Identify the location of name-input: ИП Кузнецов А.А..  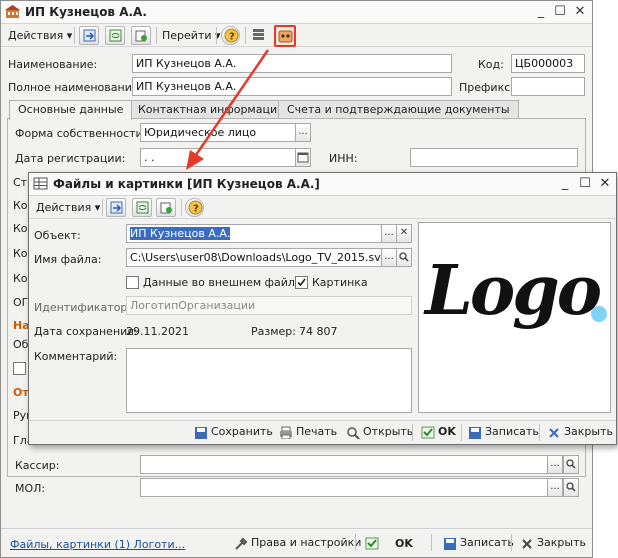
(292, 63).